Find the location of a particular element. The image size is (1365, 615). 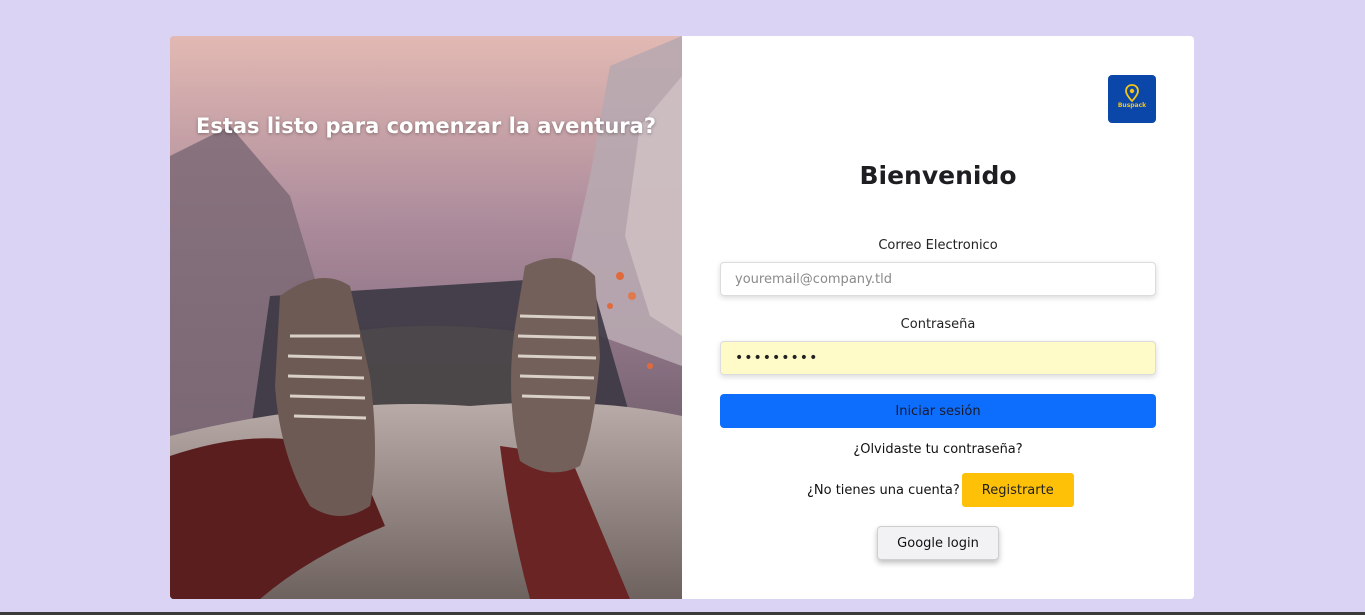

password-label: Contraseña is located at coordinates (938, 324).